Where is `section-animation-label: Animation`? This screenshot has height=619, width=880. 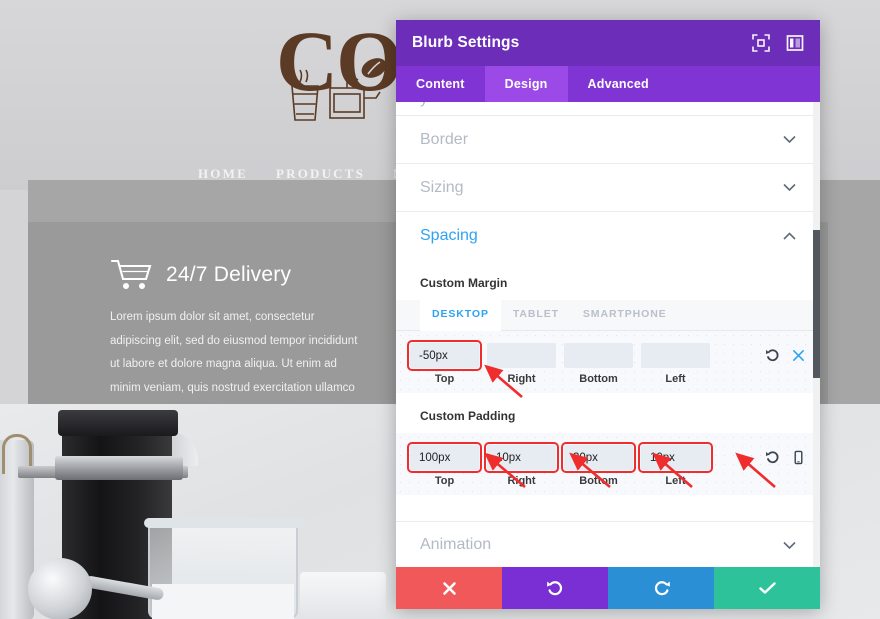
section-animation-label: Animation is located at coordinates (456, 544).